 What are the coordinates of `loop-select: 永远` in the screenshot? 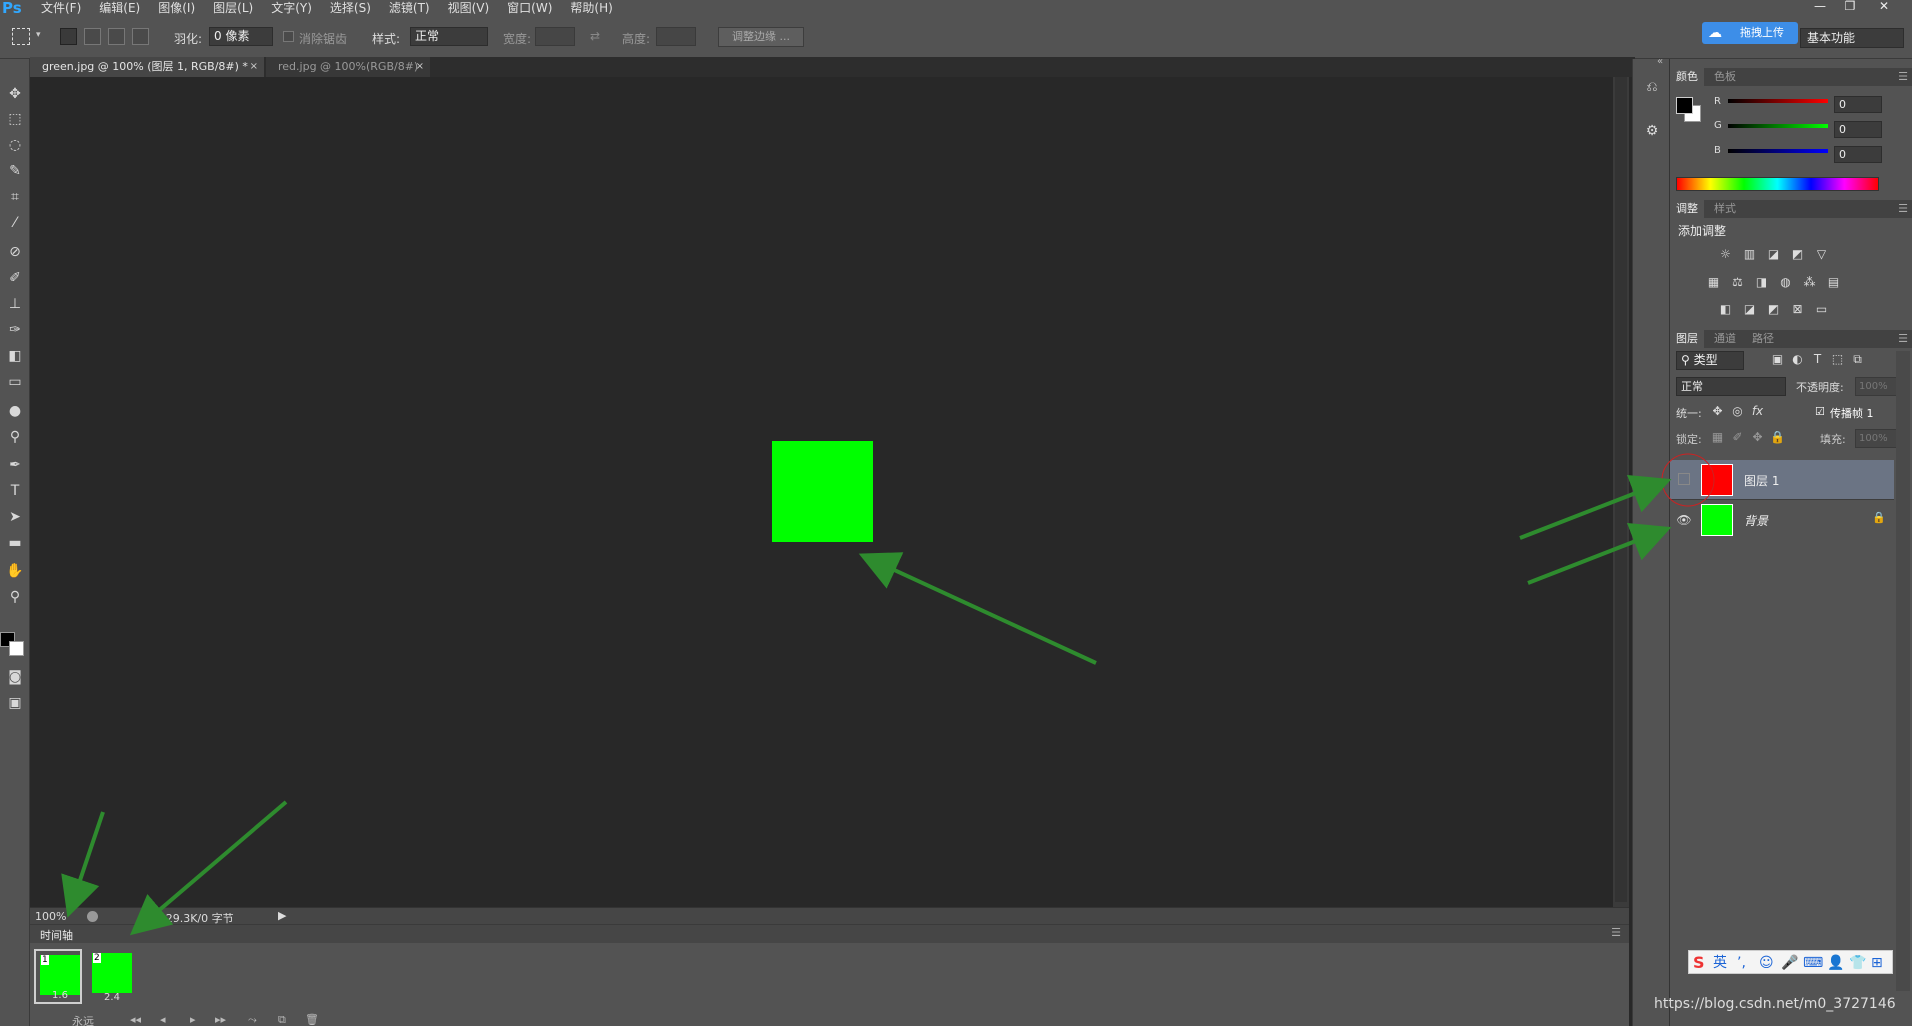 It's located at (83, 1019).